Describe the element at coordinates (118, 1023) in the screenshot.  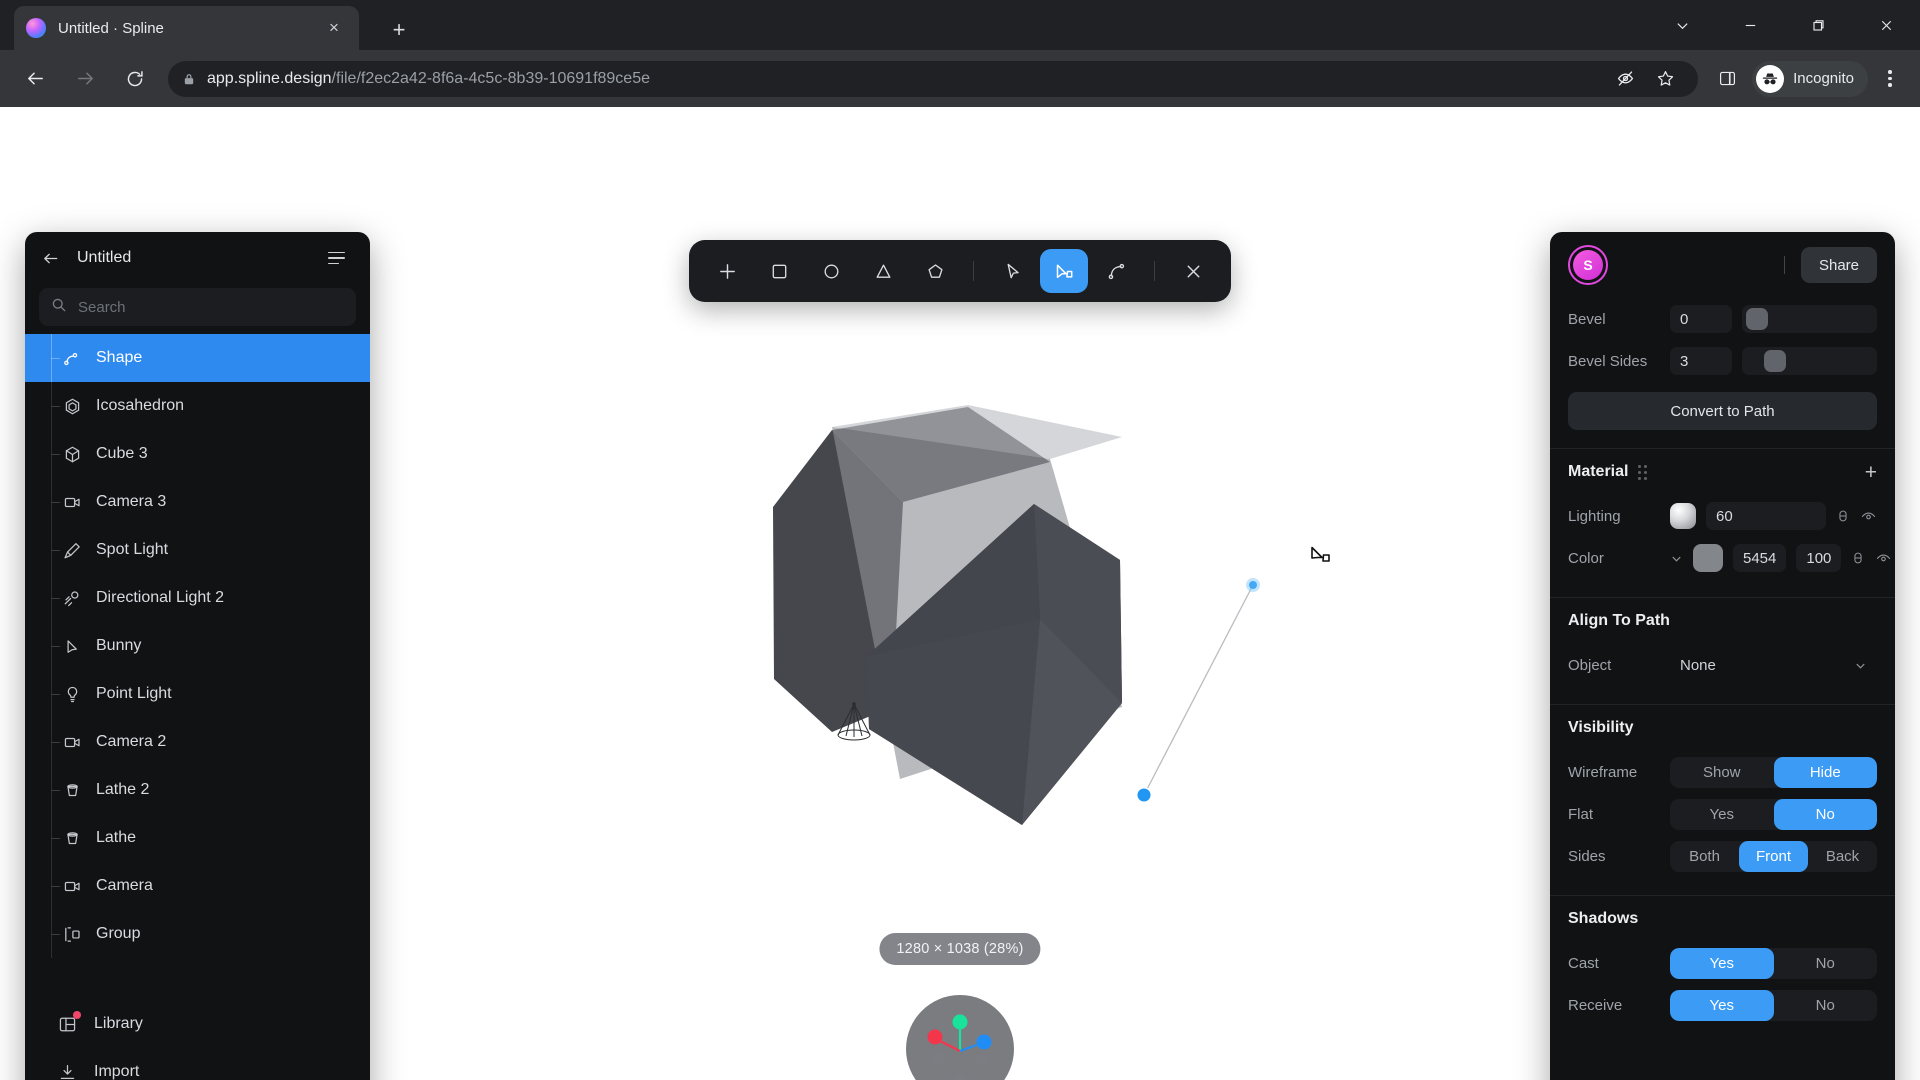
I see `footer-label: Library` at that location.